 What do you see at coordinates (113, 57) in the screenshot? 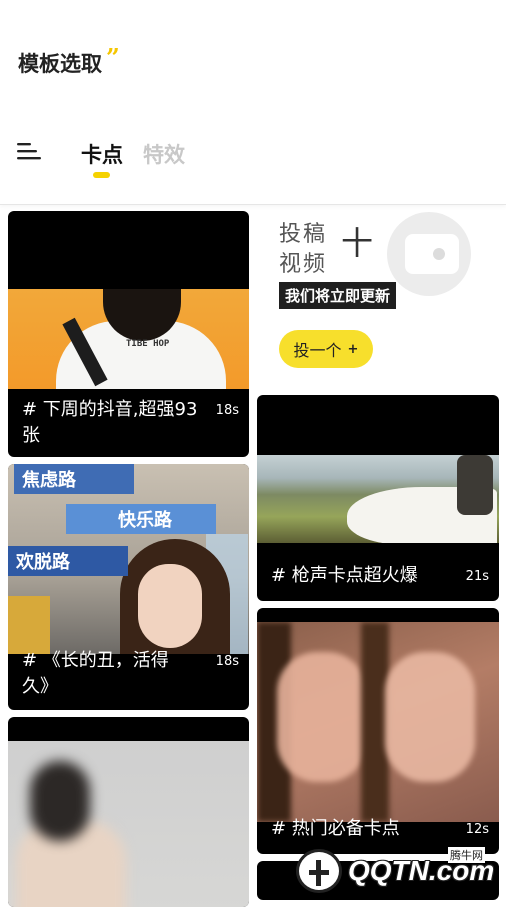
I see `quote-mark-icon: ”` at bounding box center [113, 57].